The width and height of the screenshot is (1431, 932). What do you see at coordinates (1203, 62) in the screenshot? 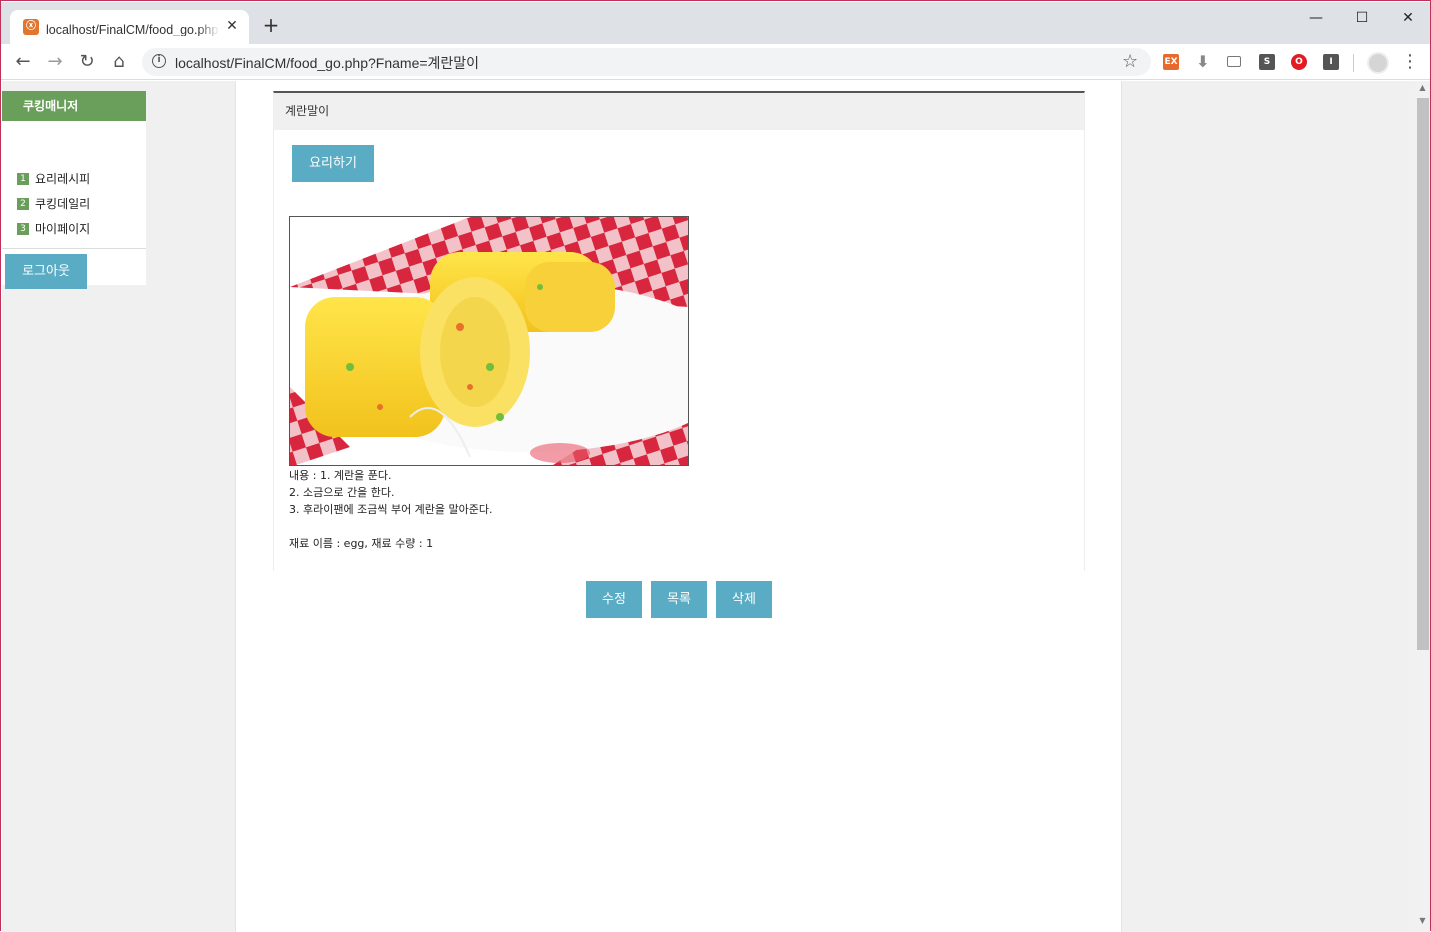
I see `download-arrow-icon: ⬇` at bounding box center [1203, 62].